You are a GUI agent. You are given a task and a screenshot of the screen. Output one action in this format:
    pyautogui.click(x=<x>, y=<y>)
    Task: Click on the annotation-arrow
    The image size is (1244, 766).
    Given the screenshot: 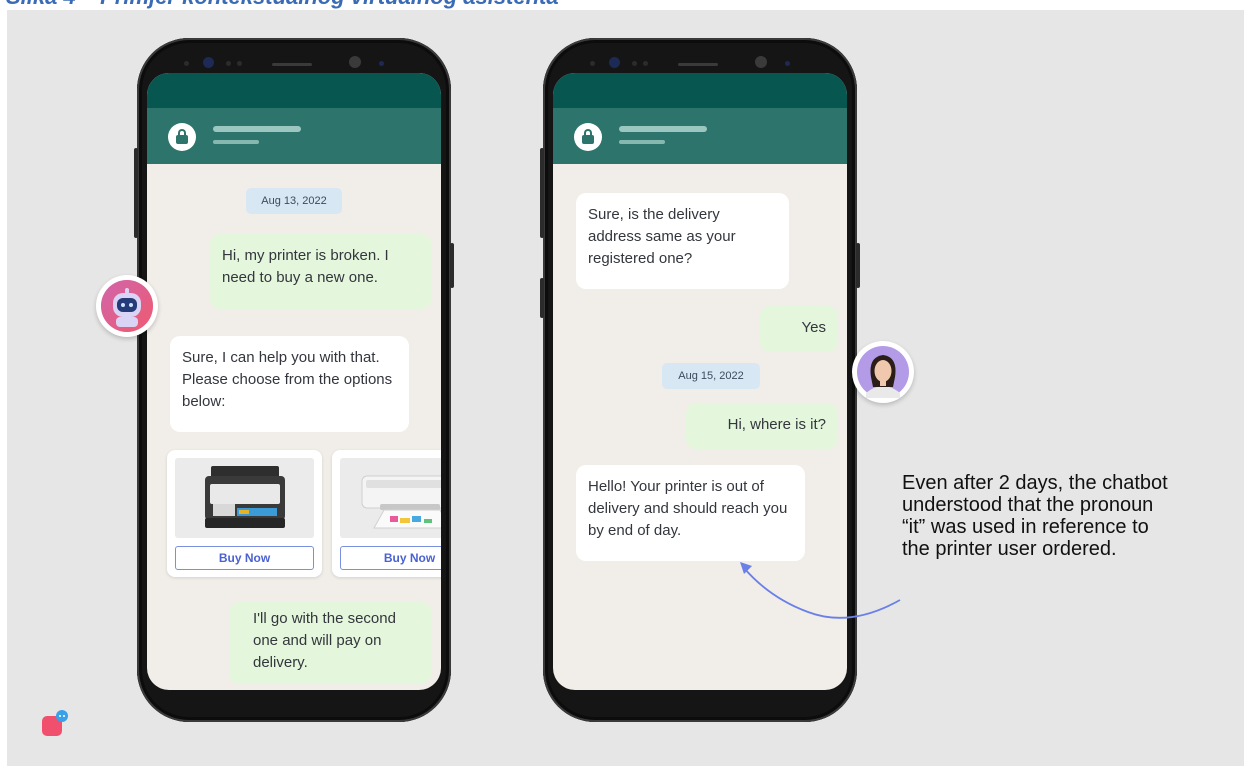 What is the action you would take?
    pyautogui.click(x=820, y=590)
    